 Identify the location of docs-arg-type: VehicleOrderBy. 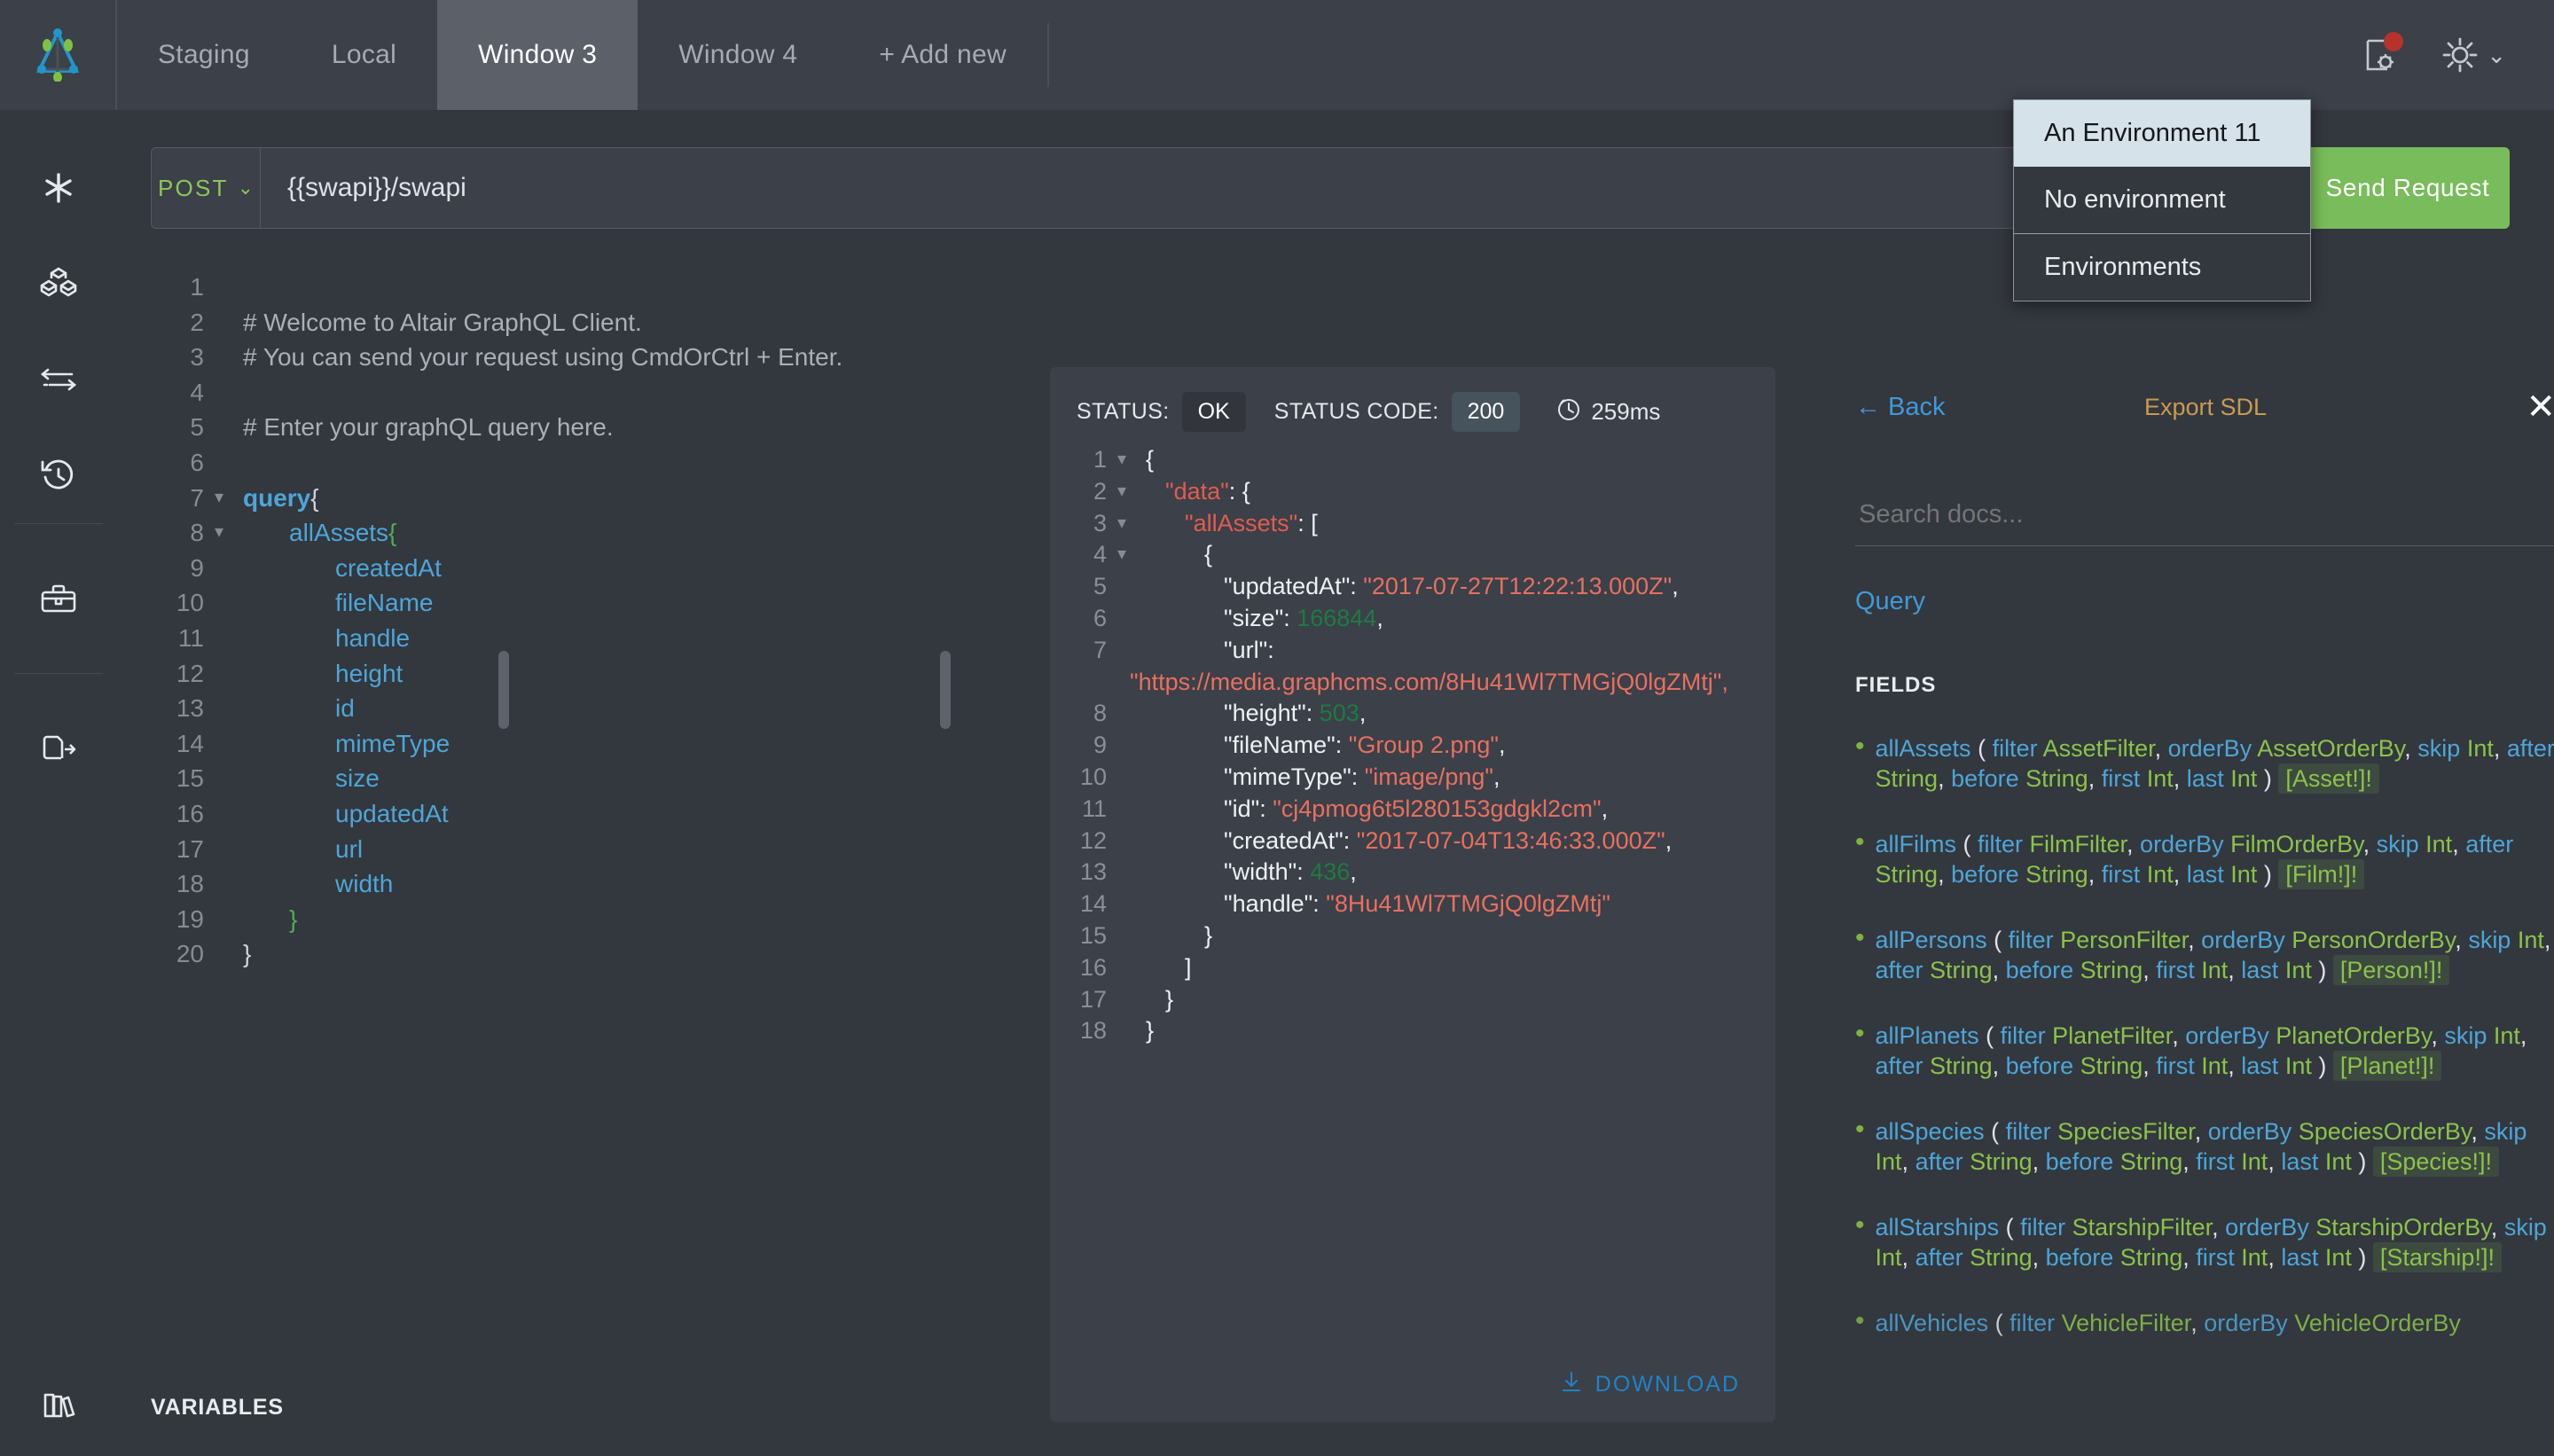
(2377, 1323).